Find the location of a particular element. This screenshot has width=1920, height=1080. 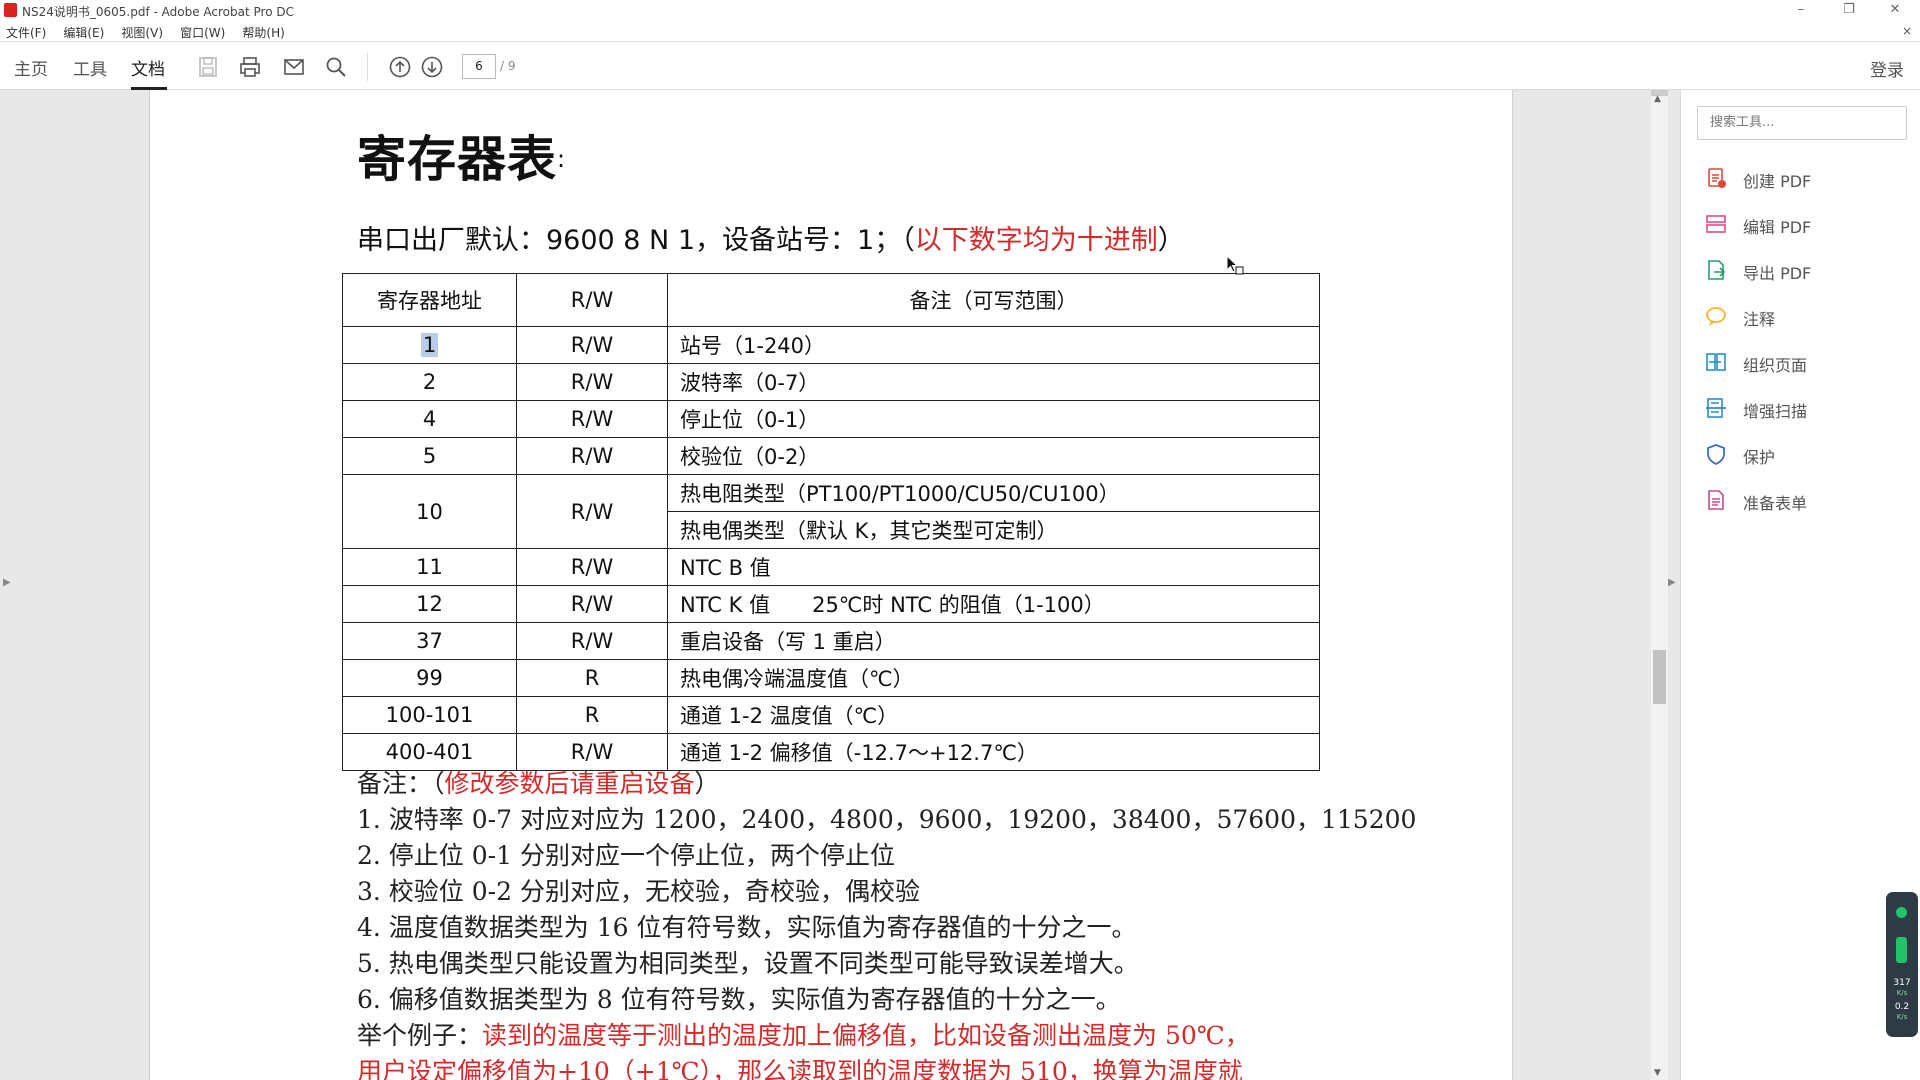

previous-page-icon is located at coordinates (400, 67).